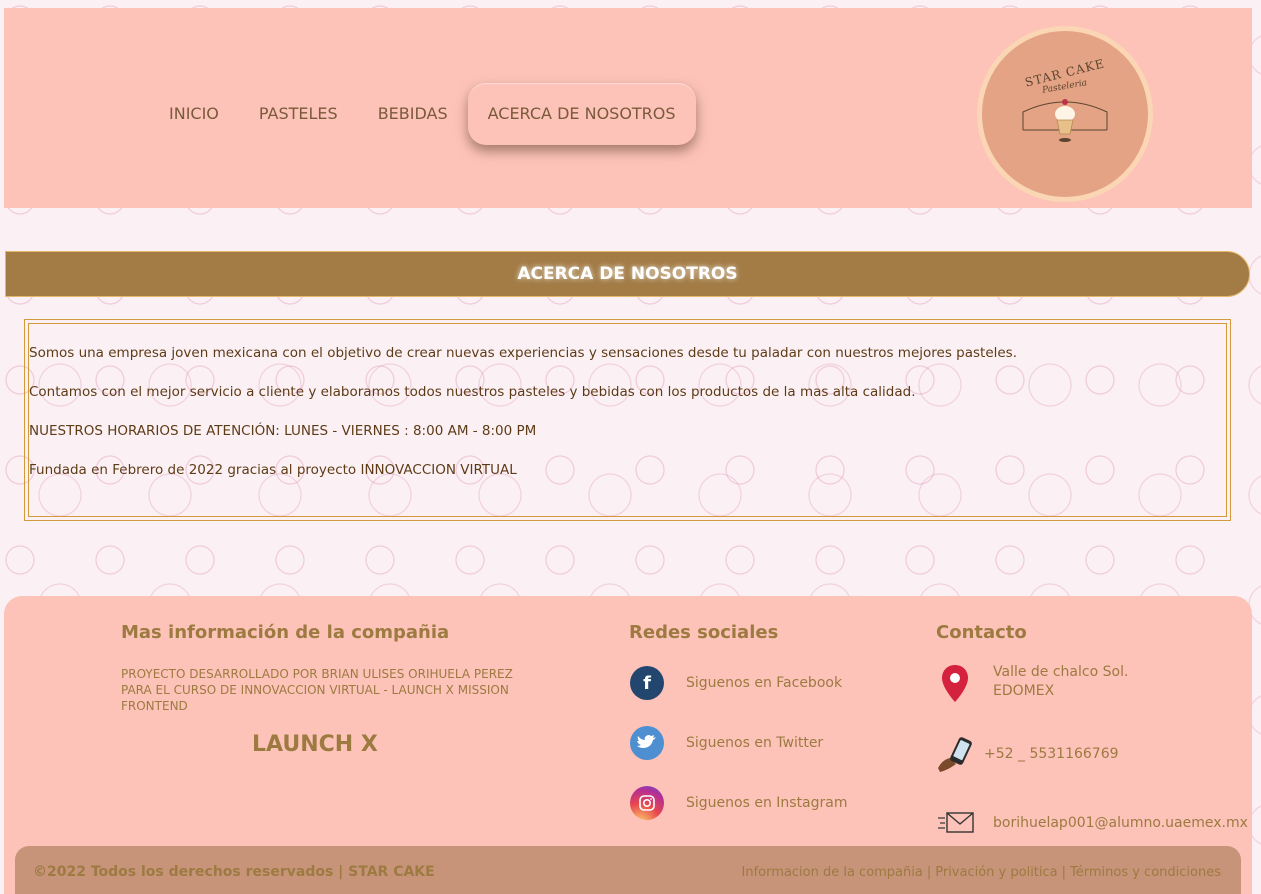 The image size is (1261, 894). What do you see at coordinates (1024, 691) in the screenshot?
I see `address-line2: EDOMEX` at bounding box center [1024, 691].